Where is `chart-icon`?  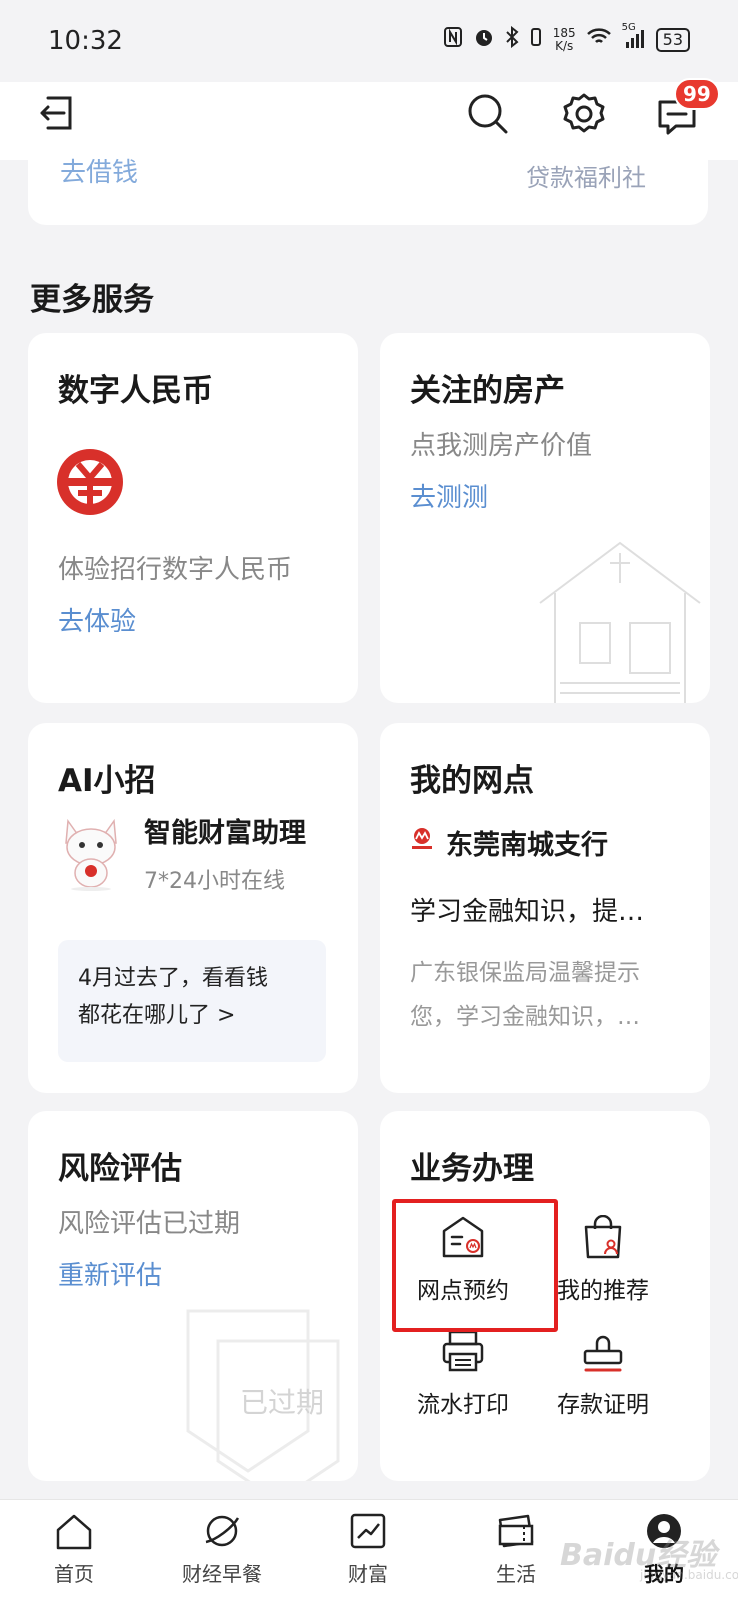 chart-icon is located at coordinates (368, 1533).